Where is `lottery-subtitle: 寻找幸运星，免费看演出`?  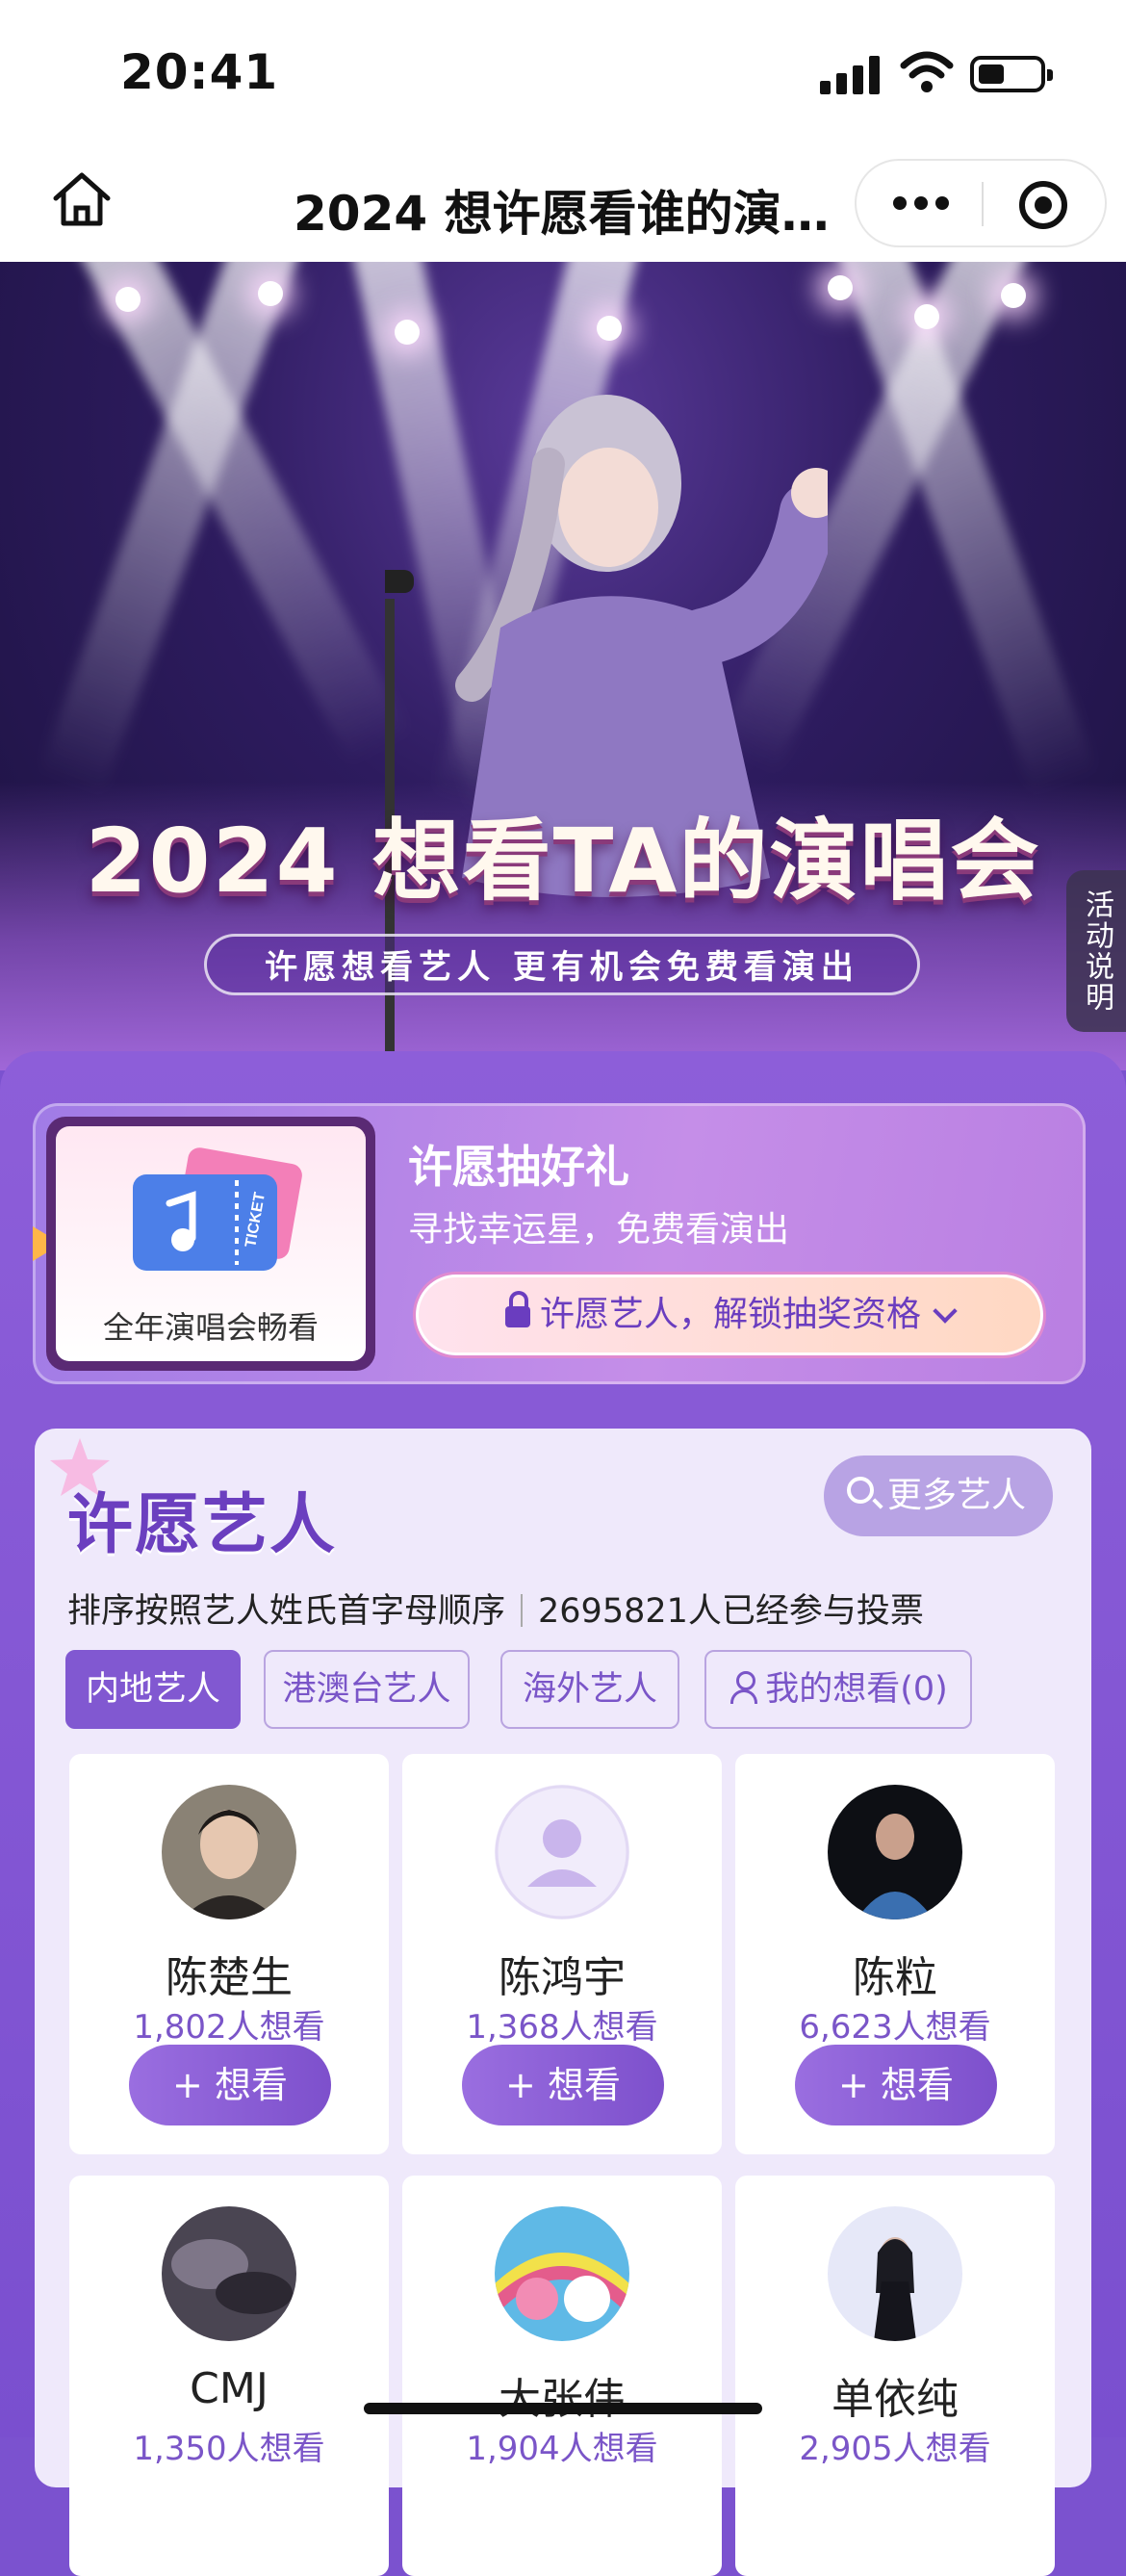 lottery-subtitle: 寻找幸运星，免费看演出 is located at coordinates (599, 1230).